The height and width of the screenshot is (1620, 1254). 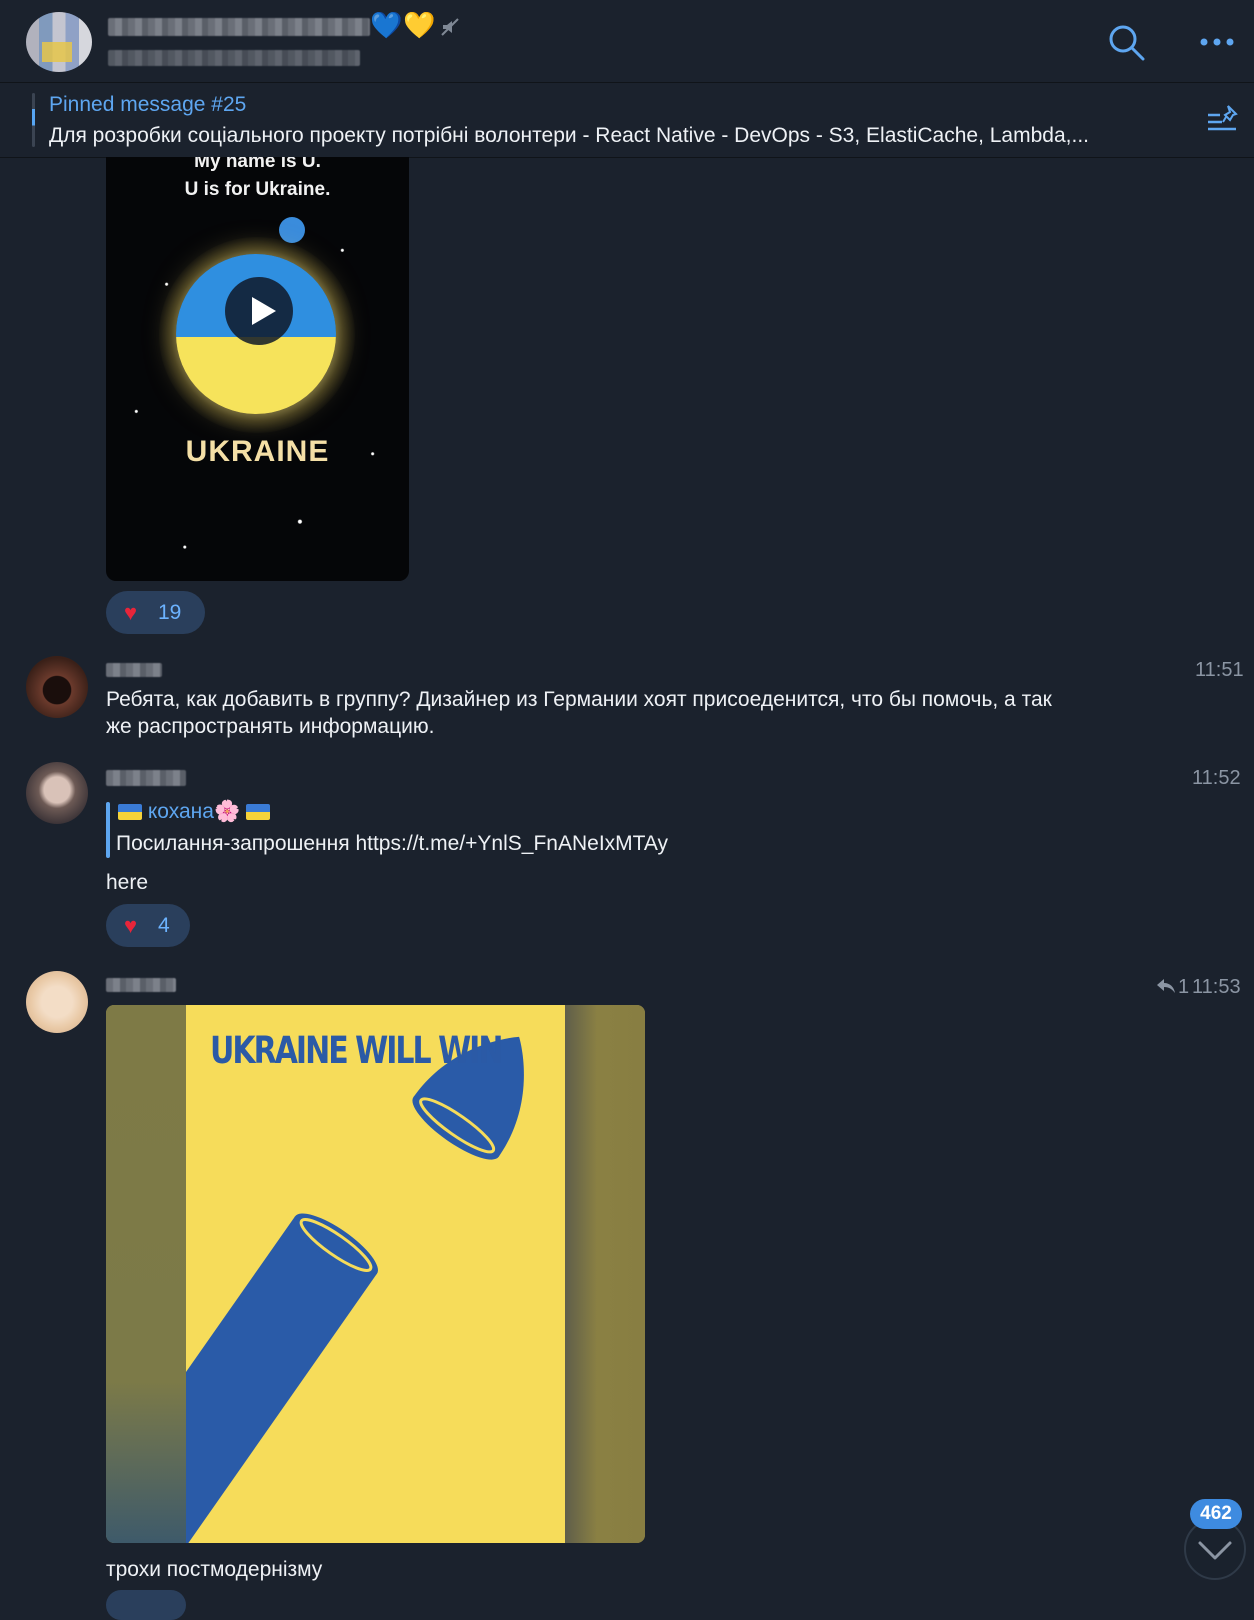 I want to click on blue-heart-emoji: 💙, so click(x=386, y=25).